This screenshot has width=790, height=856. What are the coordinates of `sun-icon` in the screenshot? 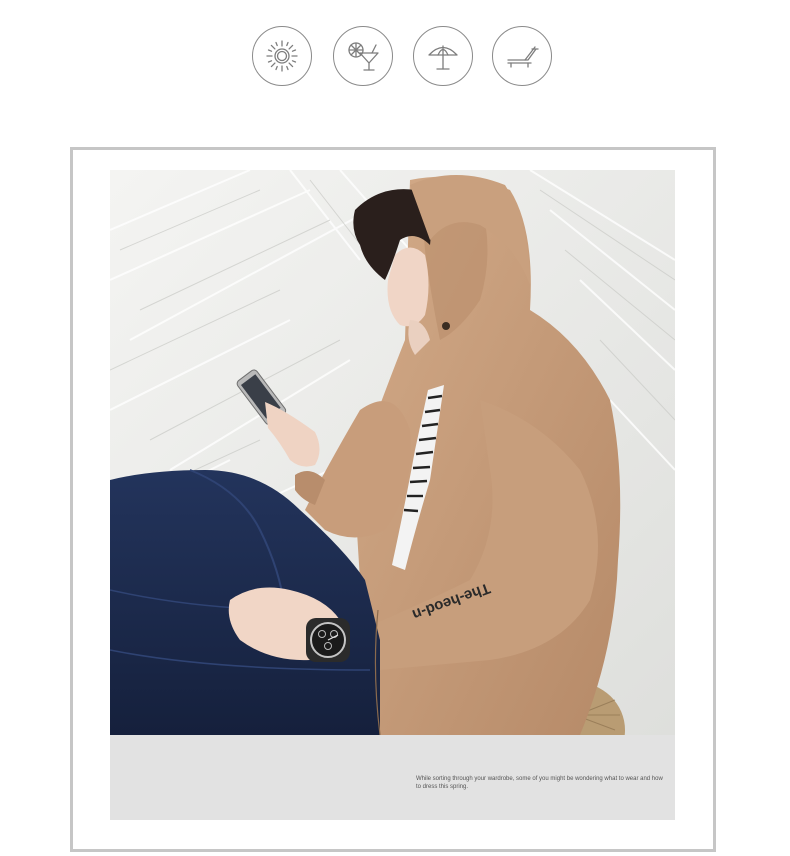 It's located at (282, 56).